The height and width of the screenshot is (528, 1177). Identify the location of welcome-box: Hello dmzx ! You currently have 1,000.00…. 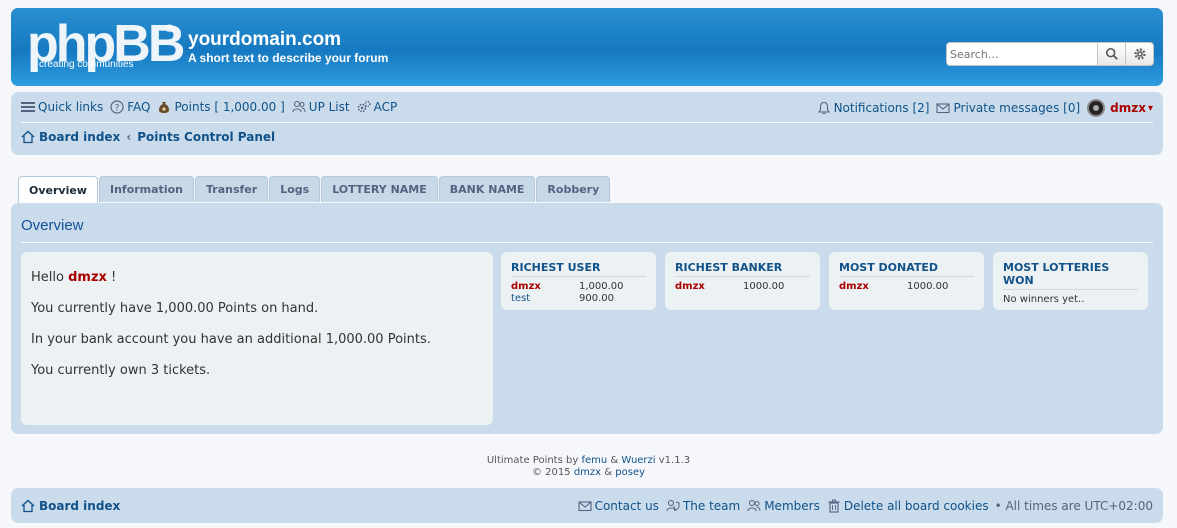
(257, 338).